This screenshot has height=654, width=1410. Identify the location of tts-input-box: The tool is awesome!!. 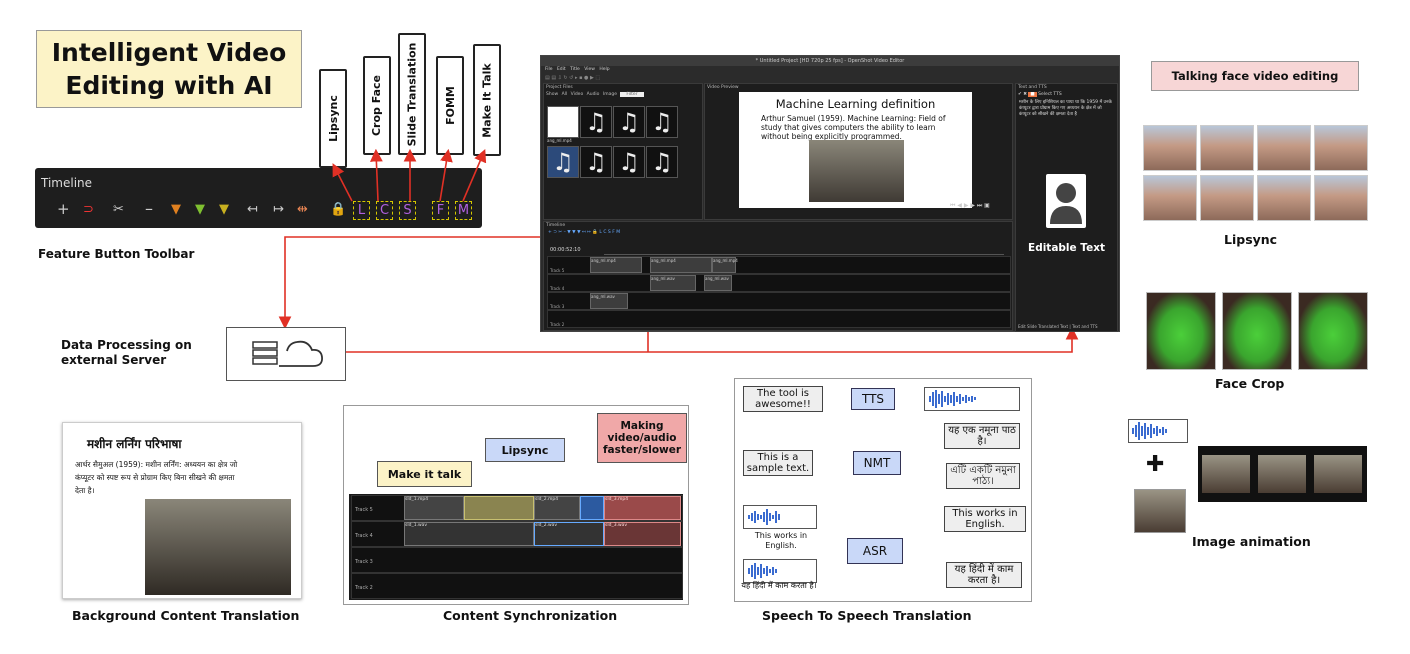
(783, 399).